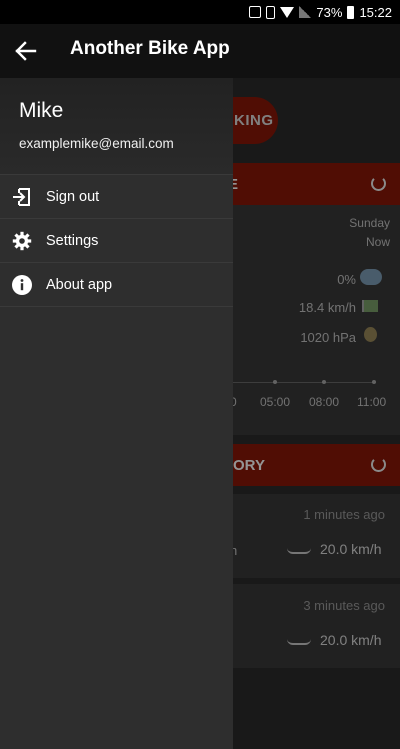 This screenshot has width=400, height=749. Describe the element at coordinates (41, 110) in the screenshot. I see `user-name: Mike` at that location.